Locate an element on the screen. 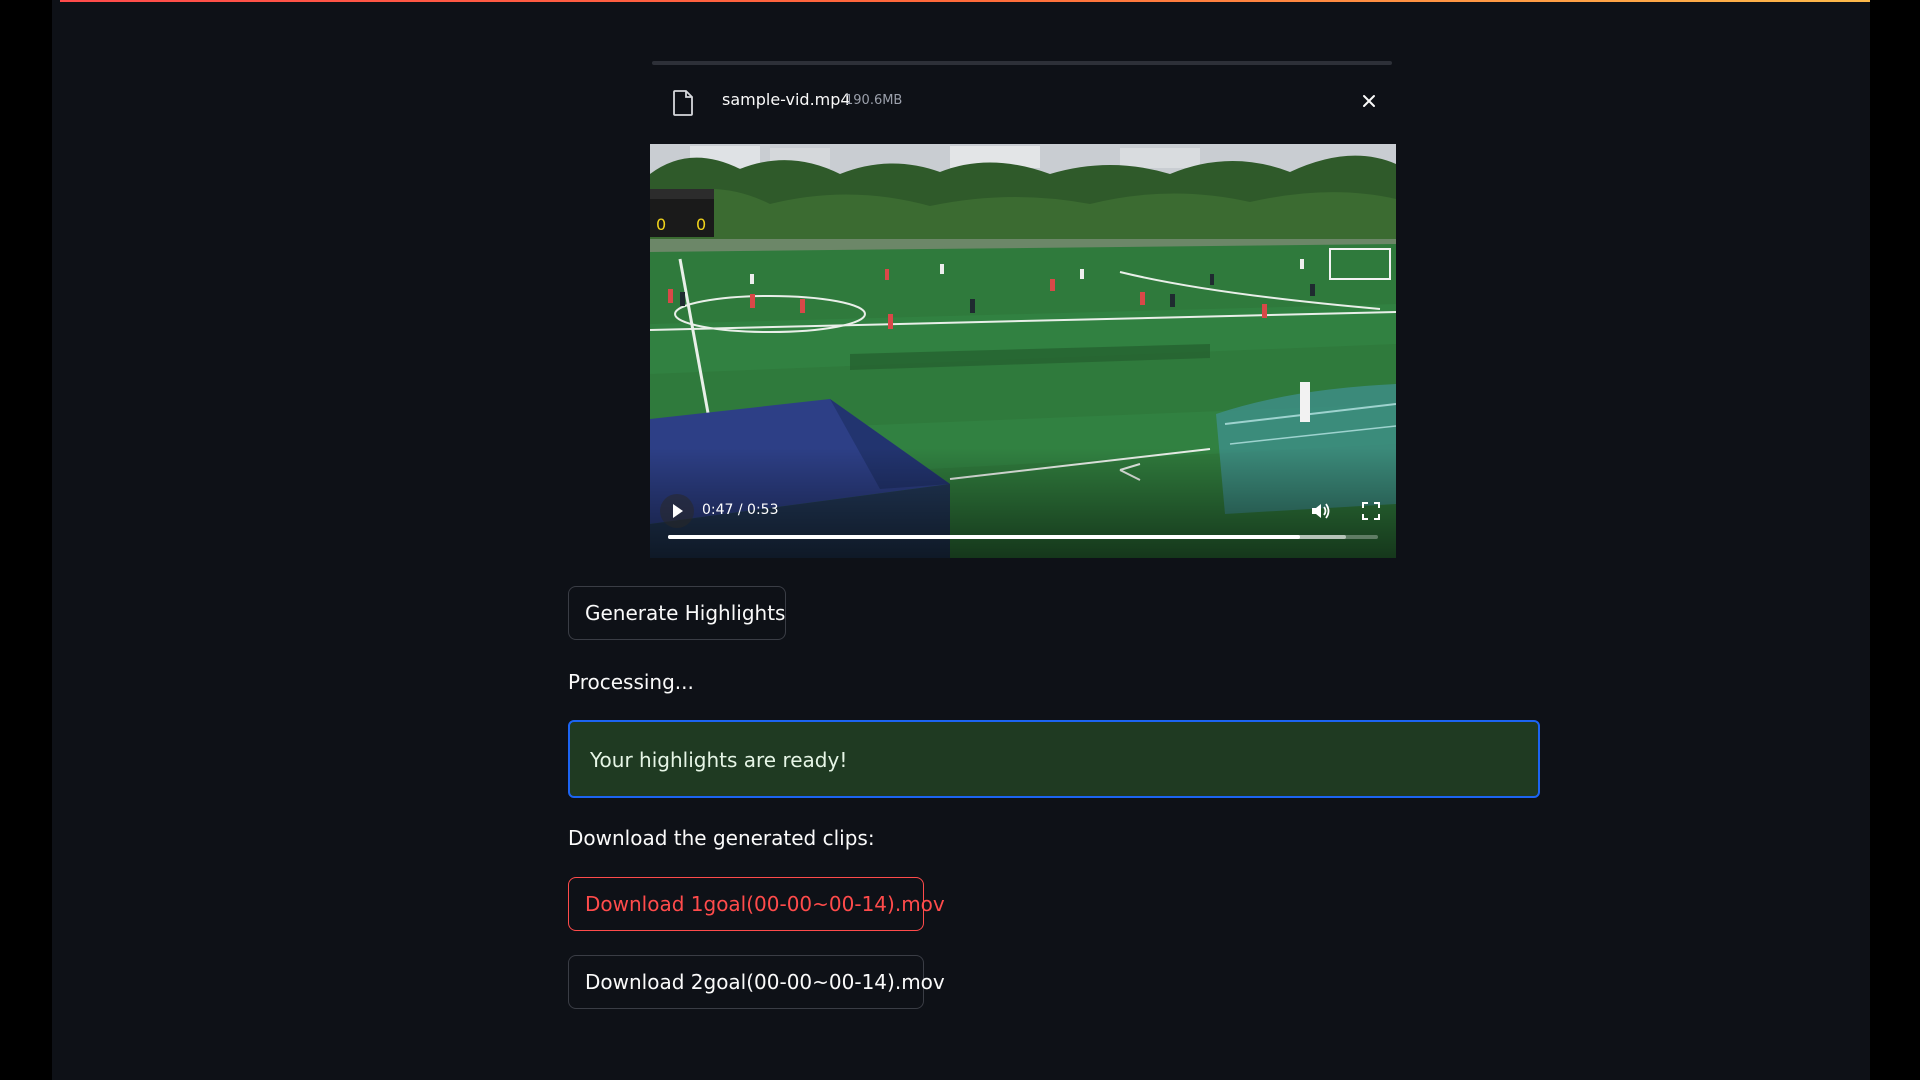 The width and height of the screenshot is (1920, 1080). download-heading: Download the generated clips: is located at coordinates (721, 838).